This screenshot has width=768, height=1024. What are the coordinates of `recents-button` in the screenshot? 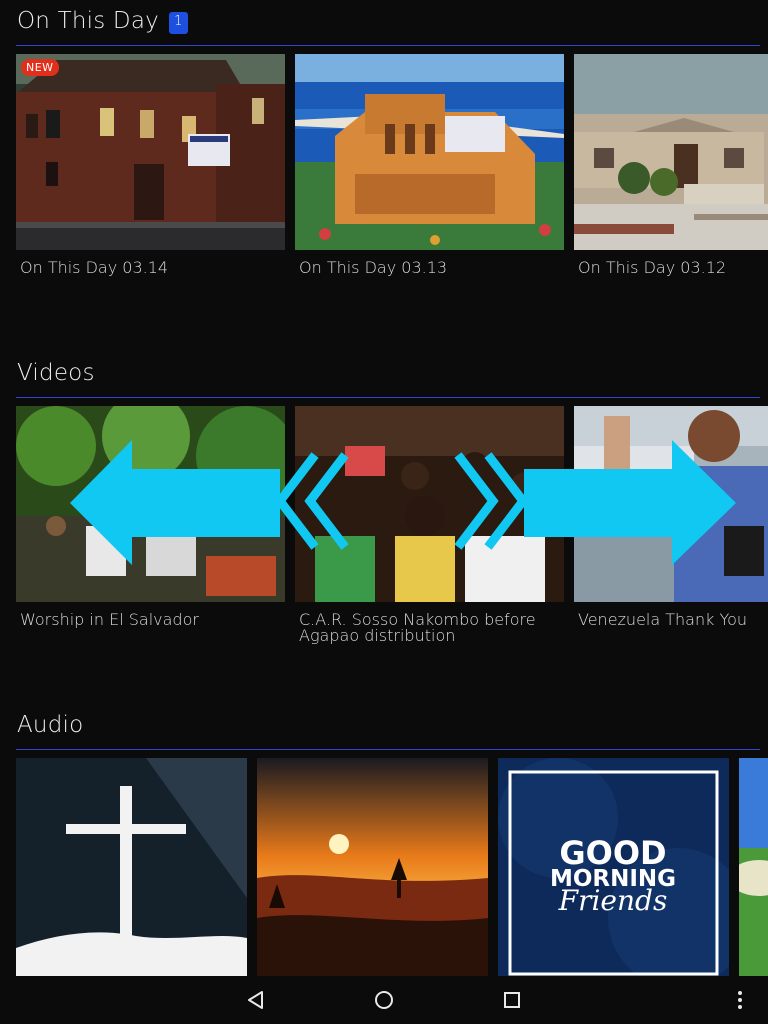 It's located at (512, 1000).